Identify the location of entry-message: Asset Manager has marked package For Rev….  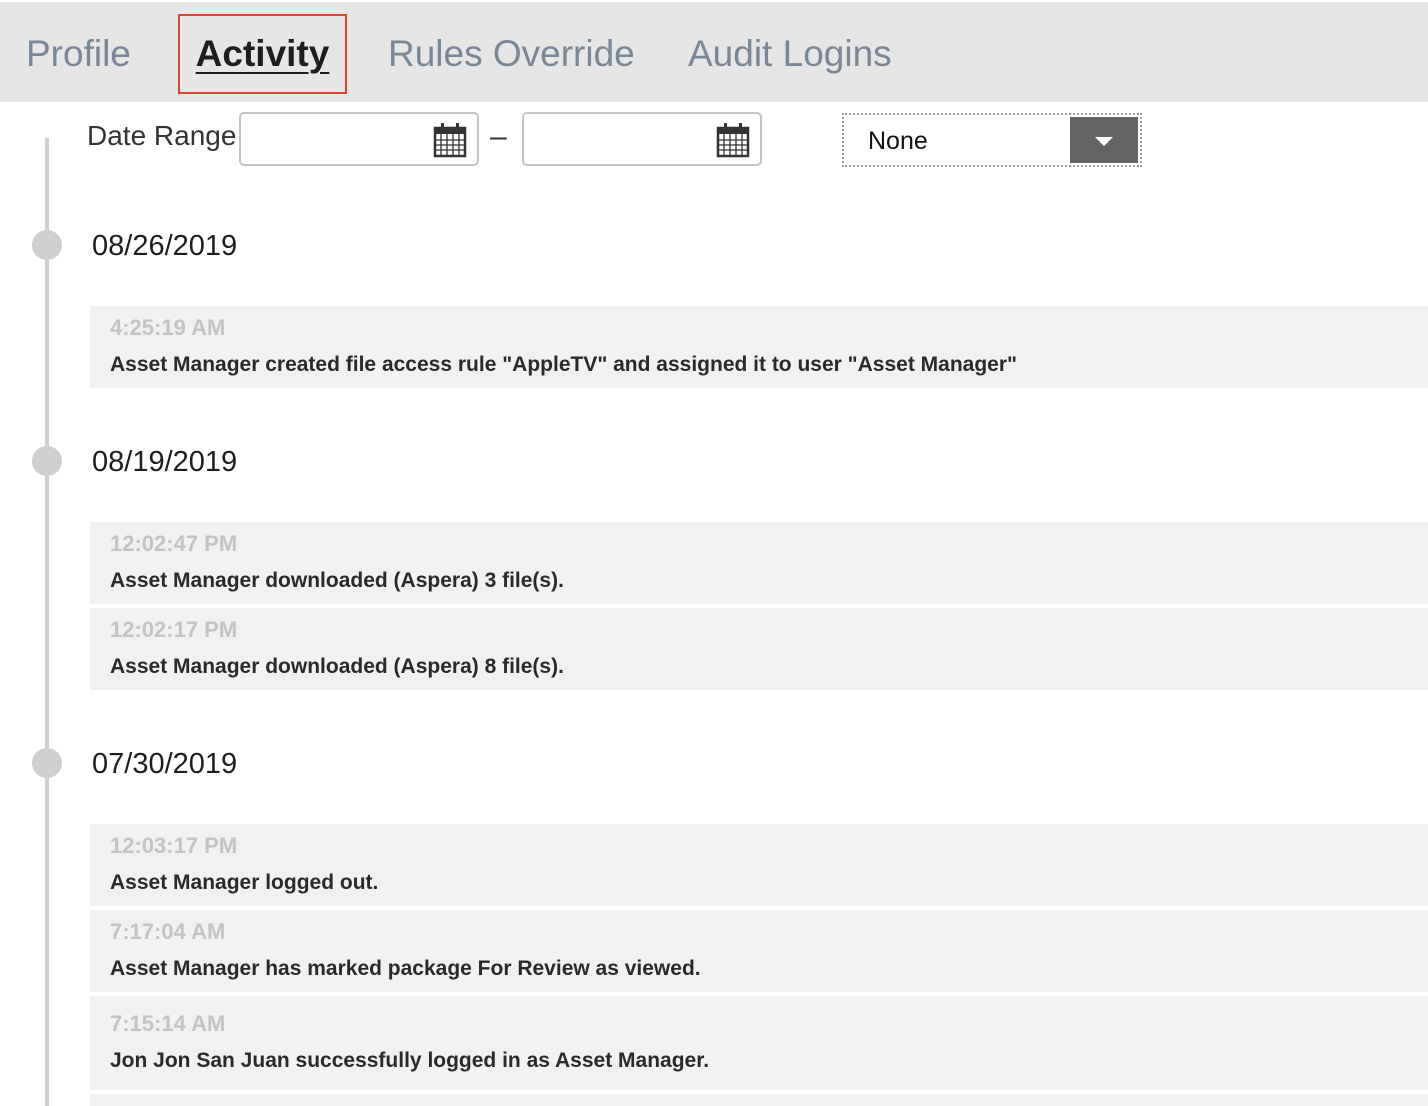
(405, 968).